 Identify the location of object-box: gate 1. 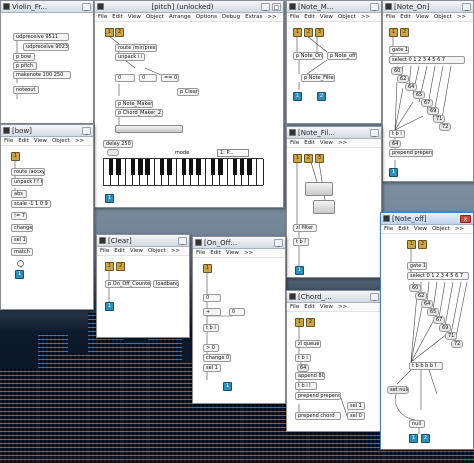
(417, 266).